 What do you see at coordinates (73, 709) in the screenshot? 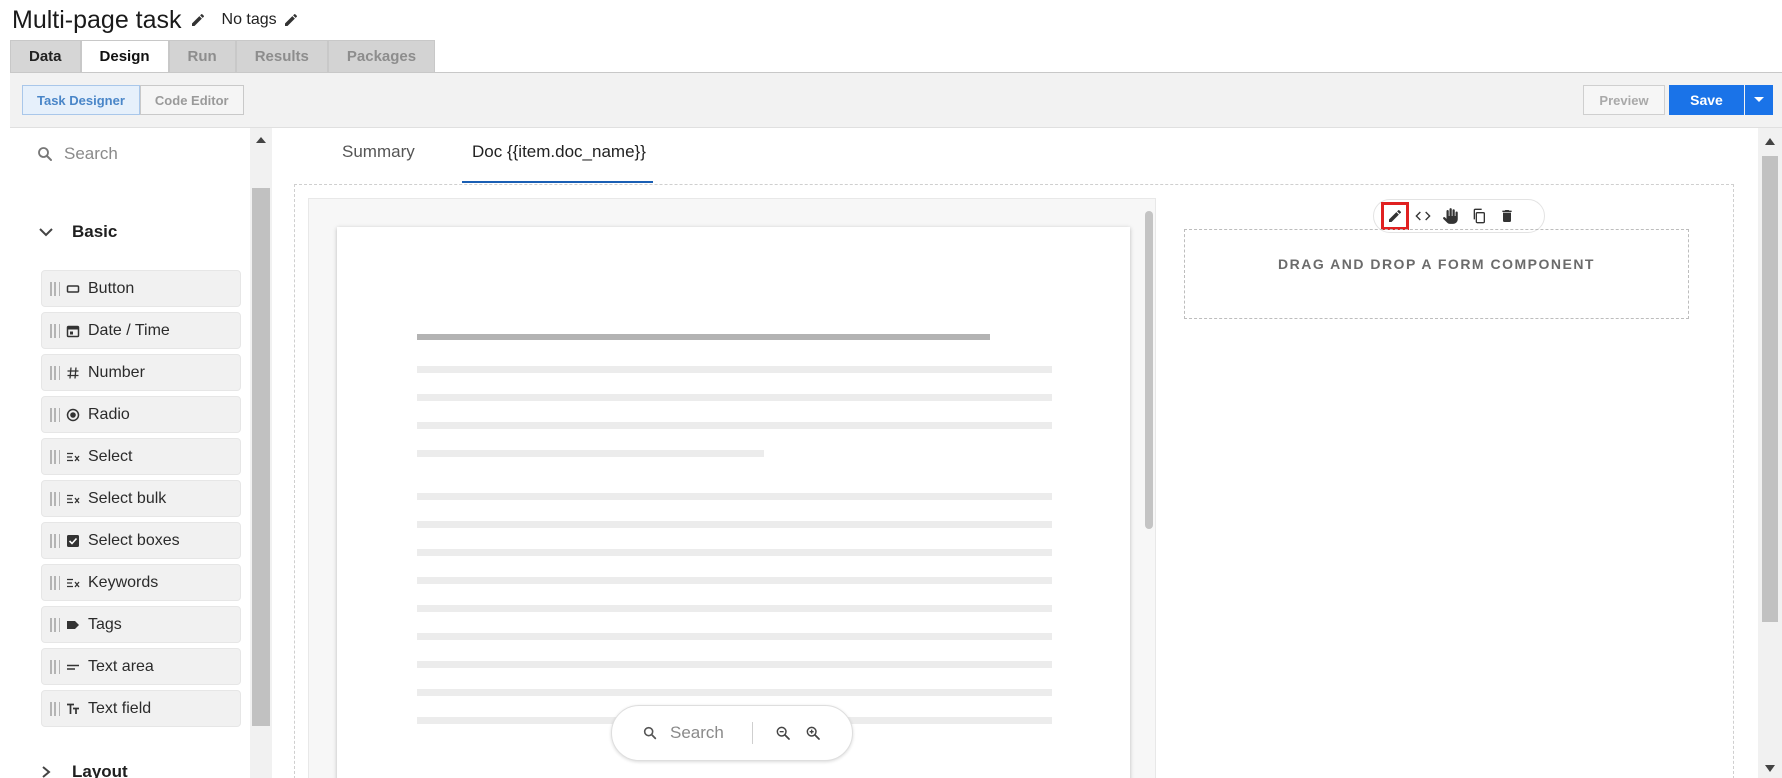
I see `text-field-icon` at bounding box center [73, 709].